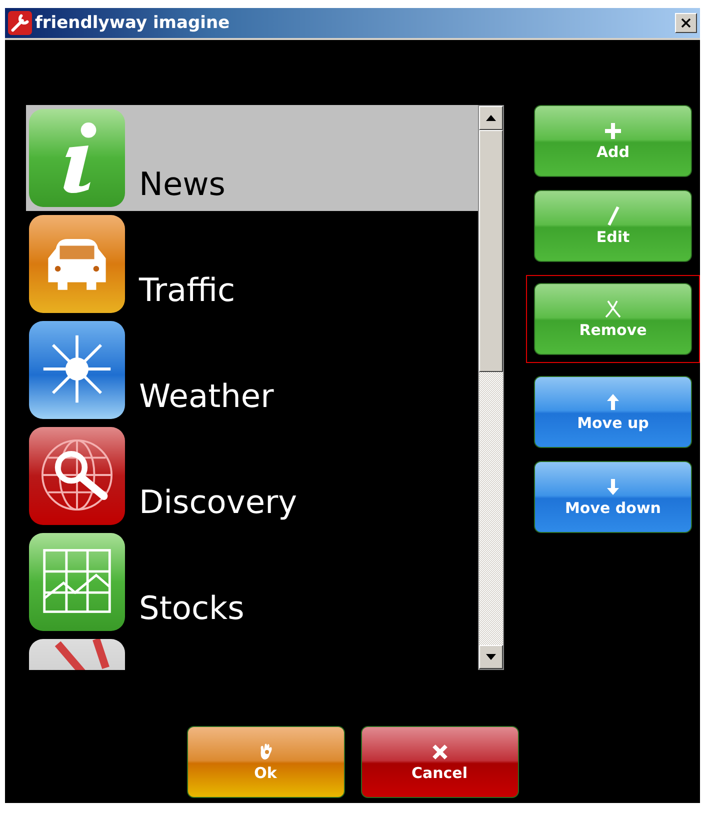 Image resolution: width=705 pixels, height=829 pixels. I want to click on list-item: Stocks, so click(252, 582).